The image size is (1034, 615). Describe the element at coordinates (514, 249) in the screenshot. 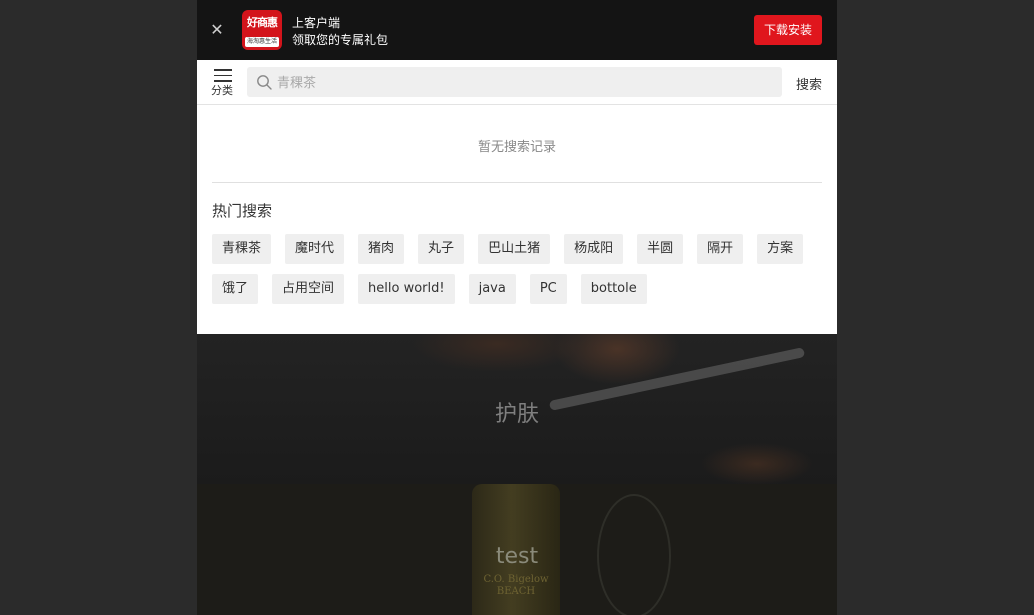

I see `hot-tag: 巴山土猪` at that location.